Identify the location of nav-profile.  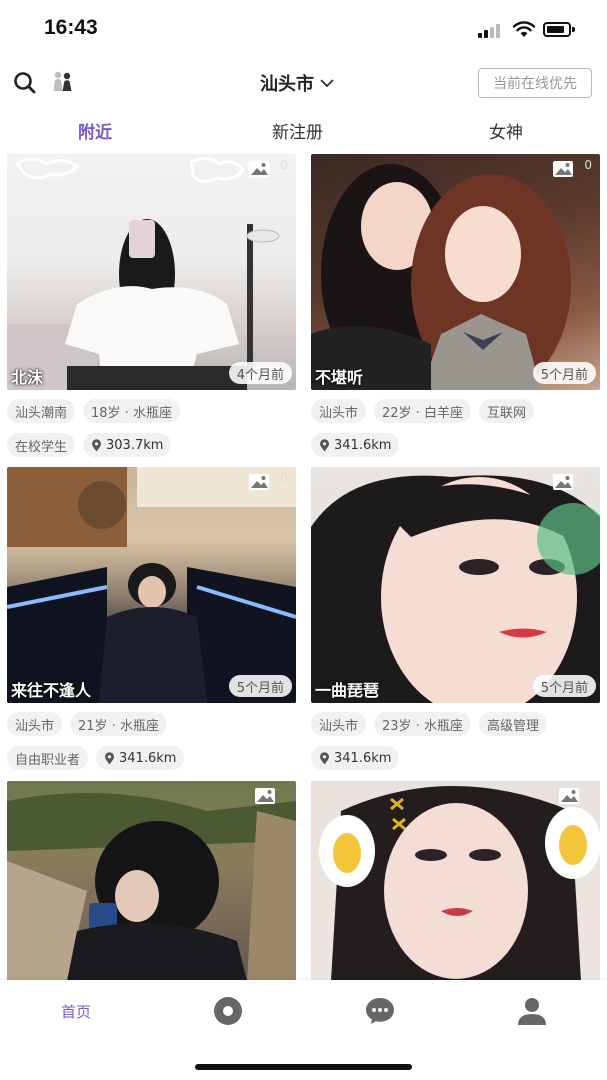
(532, 1011).